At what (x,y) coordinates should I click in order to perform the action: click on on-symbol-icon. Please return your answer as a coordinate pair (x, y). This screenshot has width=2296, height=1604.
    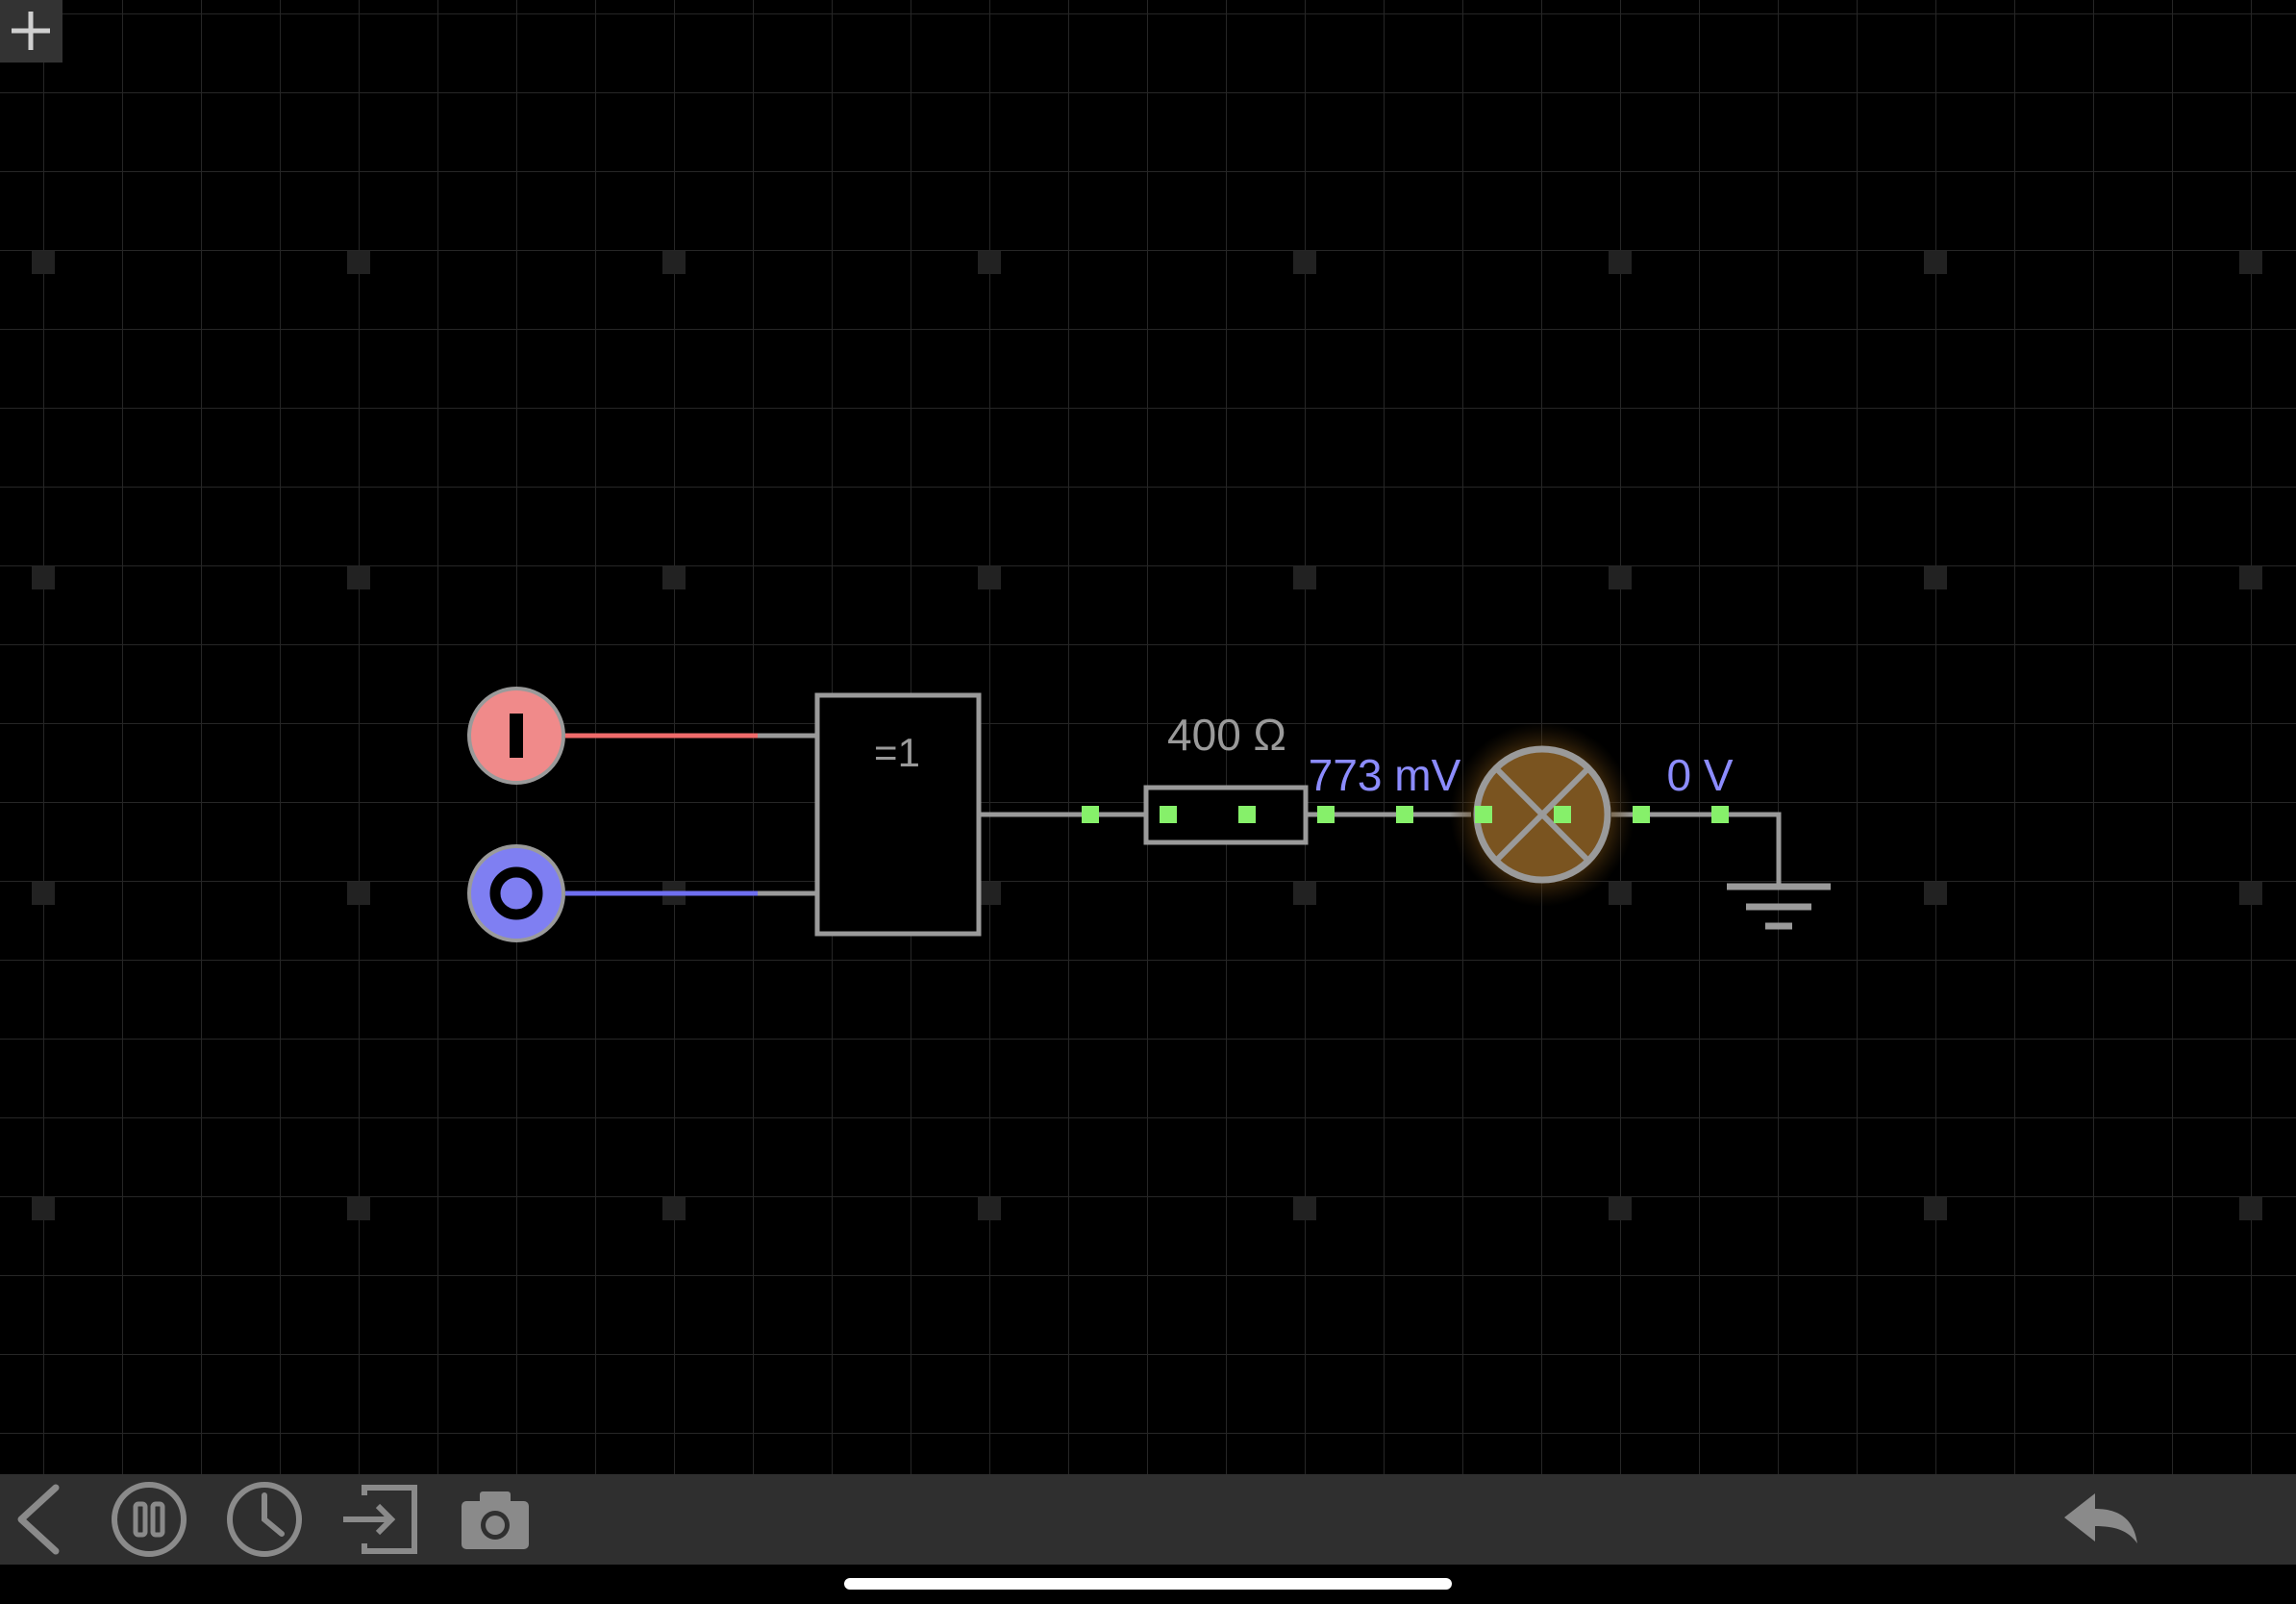
    Looking at the image, I should click on (516, 736).